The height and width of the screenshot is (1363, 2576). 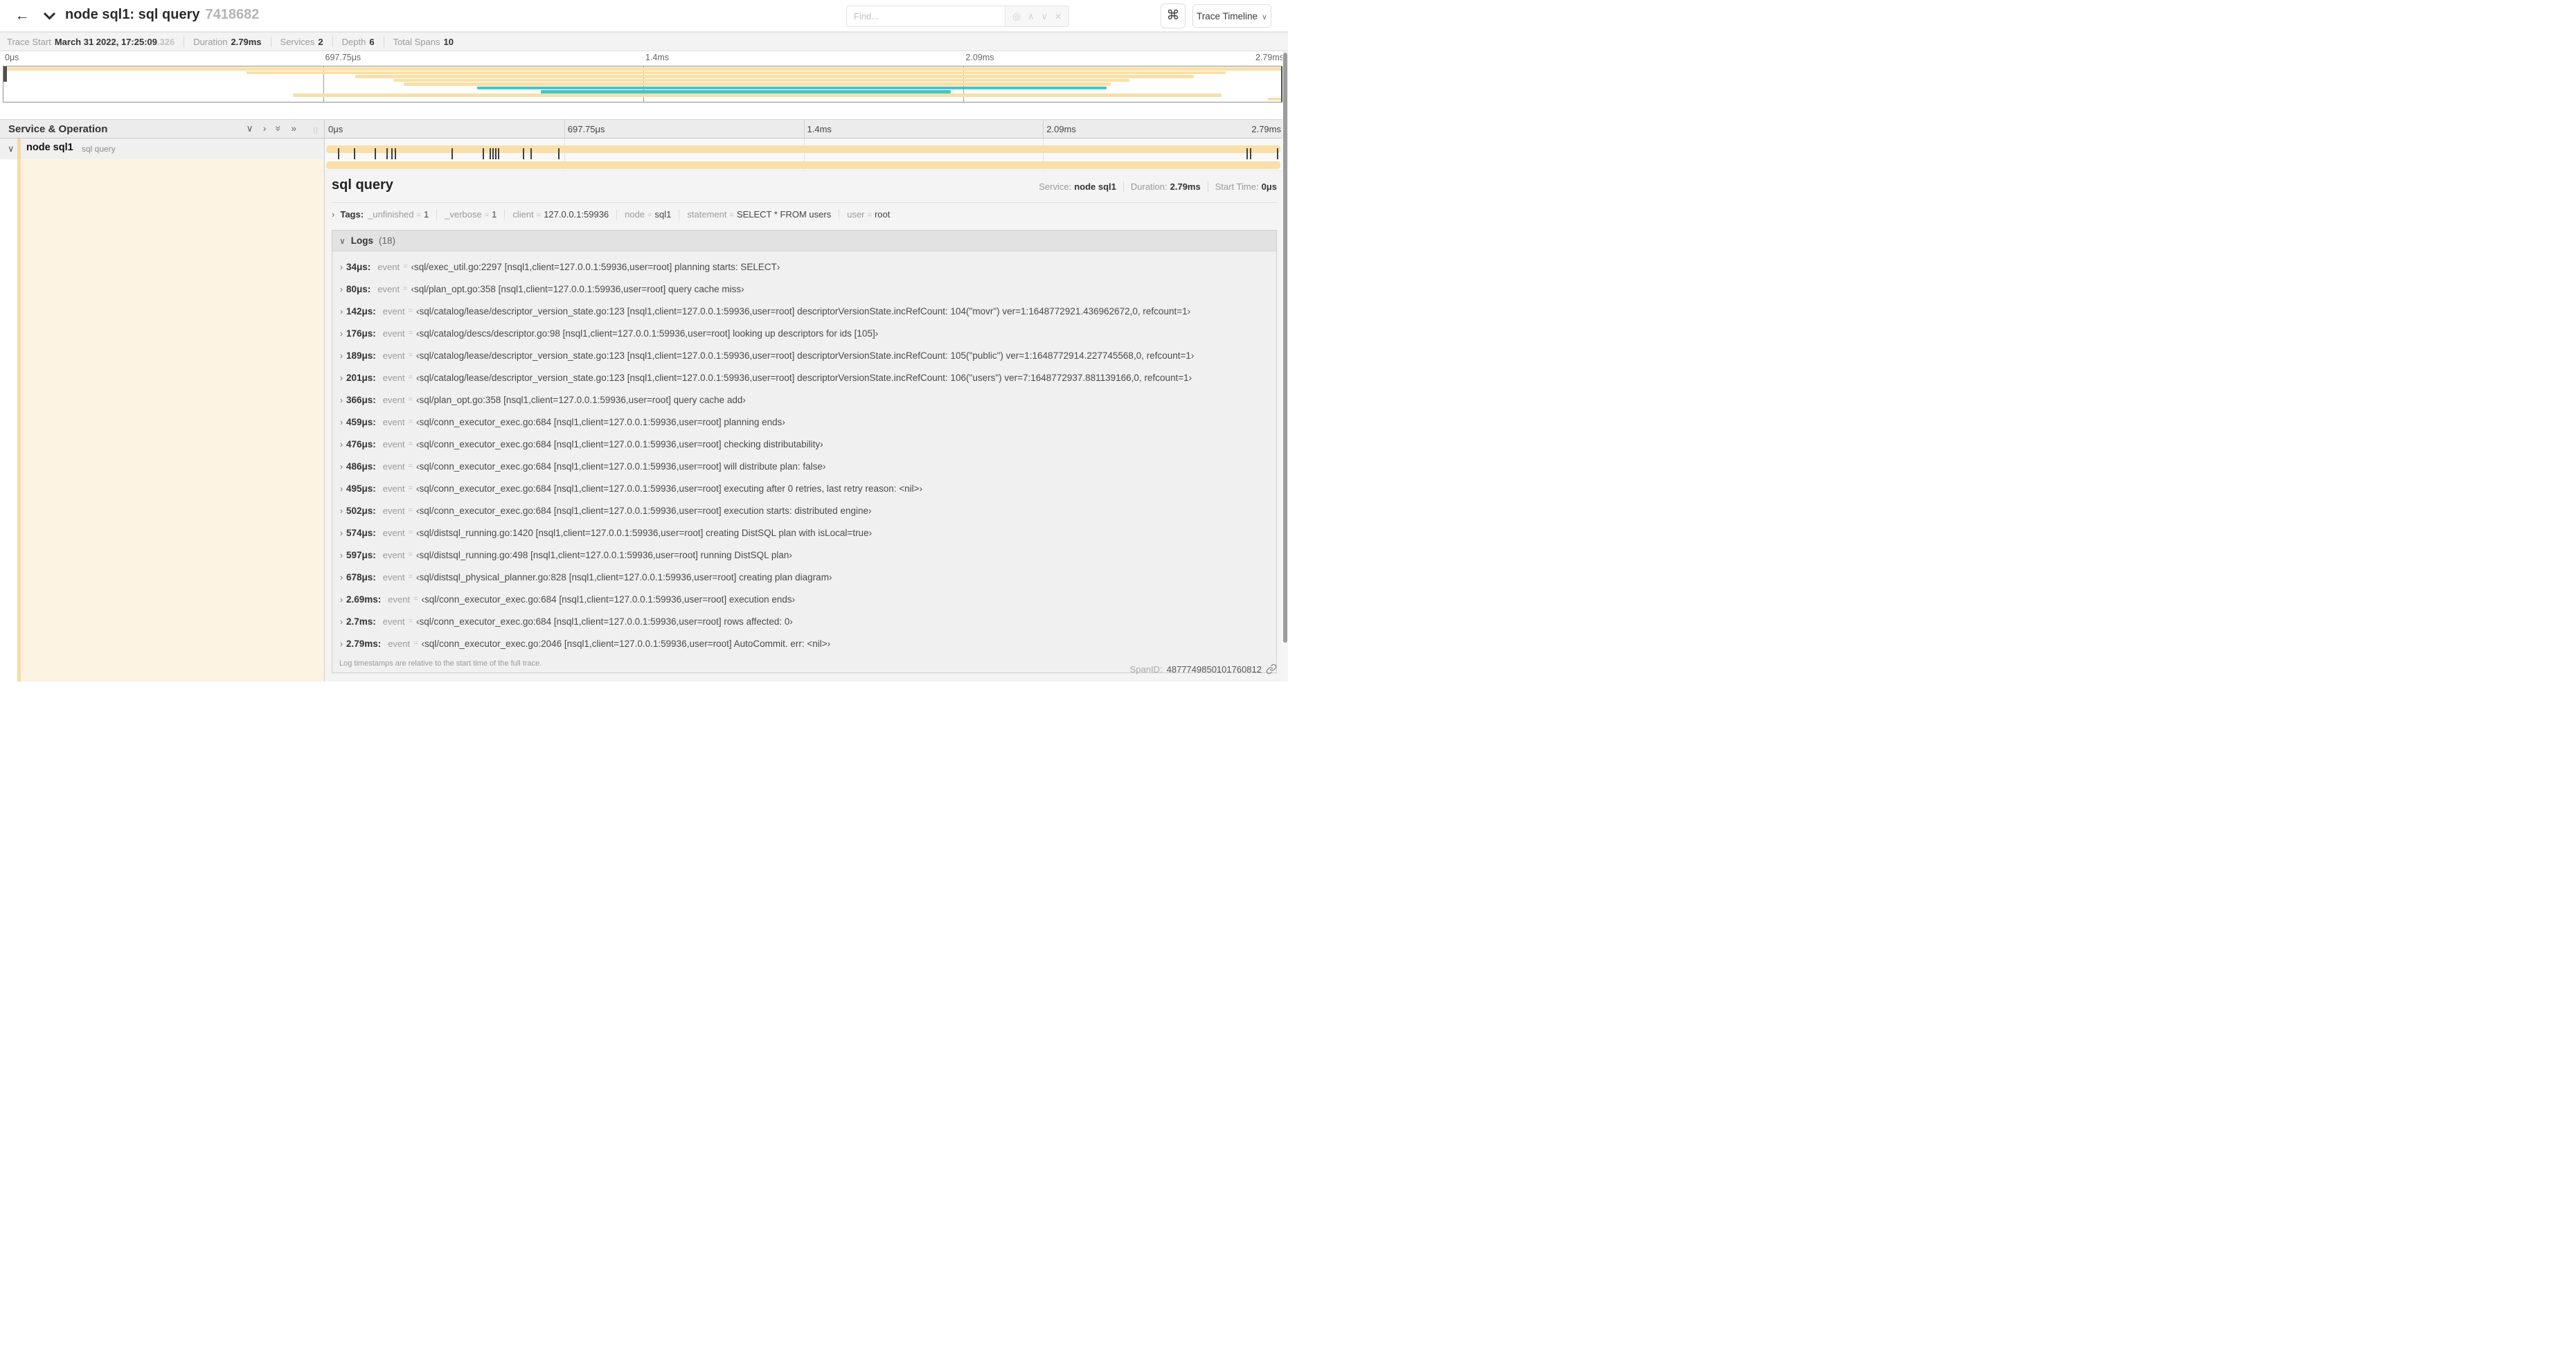 I want to click on clear-search-icon, so click(x=1059, y=16).